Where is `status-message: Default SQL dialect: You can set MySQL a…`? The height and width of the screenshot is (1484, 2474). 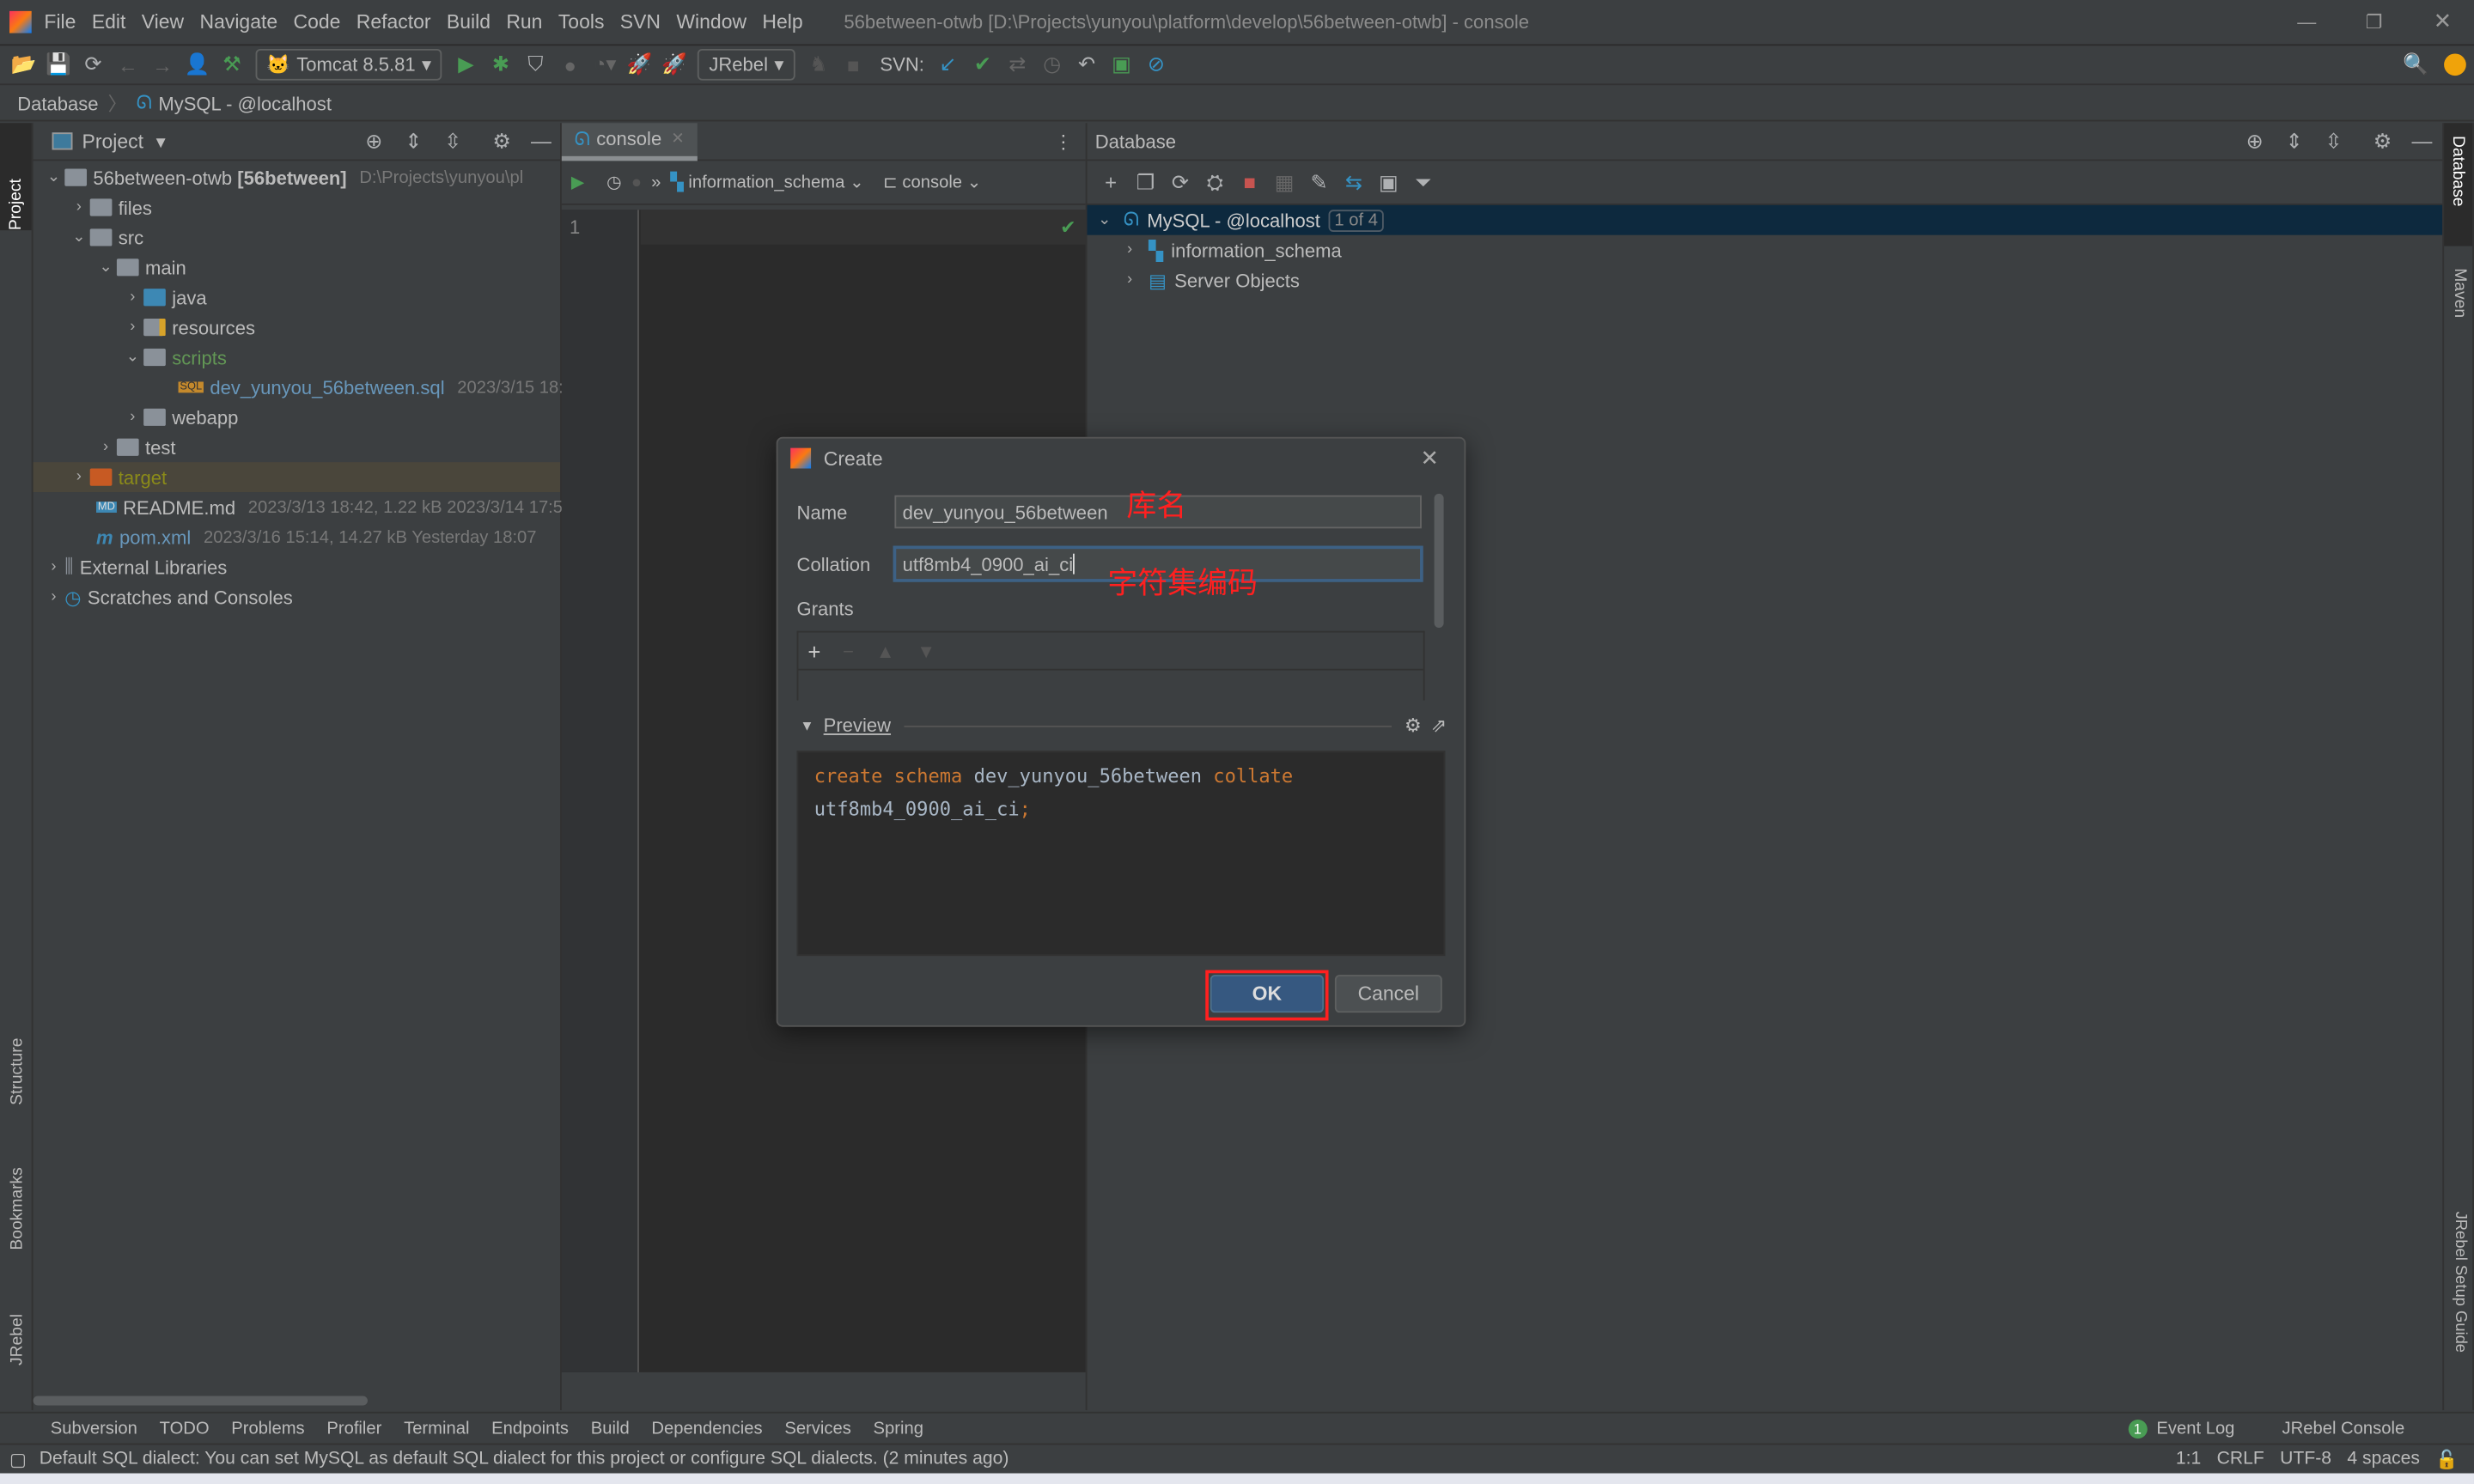
status-message: Default SQL dialect: You can set MySQL a… is located at coordinates (524, 1459).